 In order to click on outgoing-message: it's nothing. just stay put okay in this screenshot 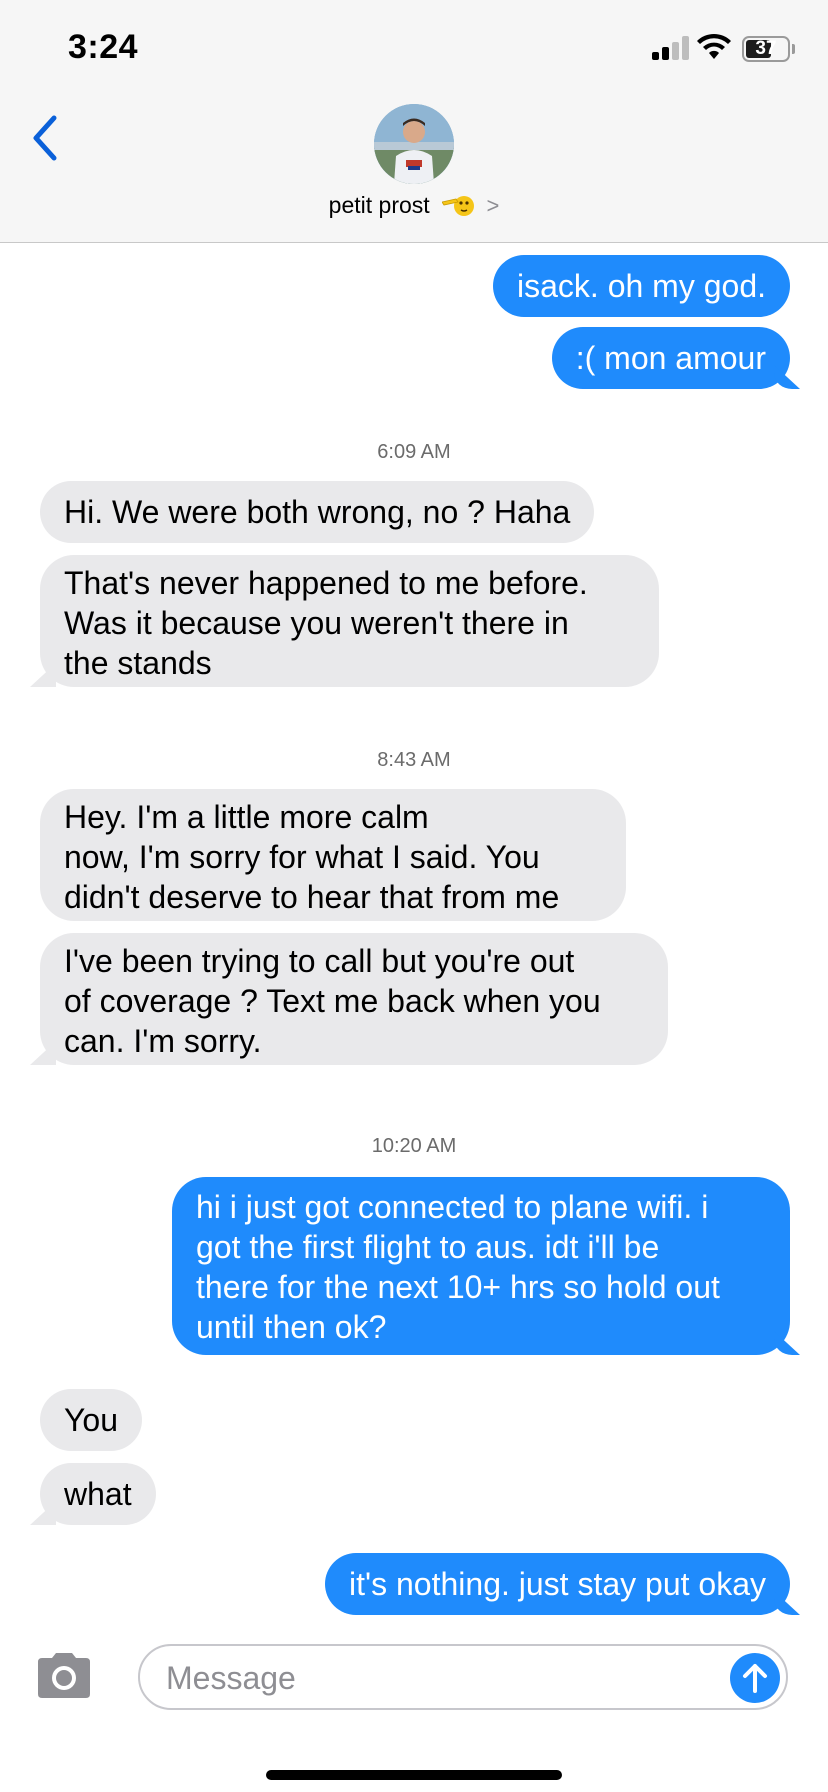, I will do `click(557, 1584)`.